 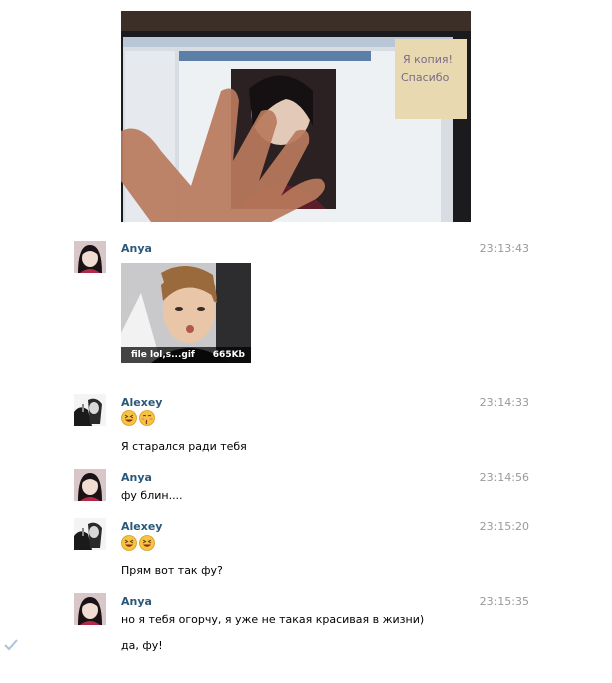 I want to click on gif-file-size: 665Kb, so click(x=228, y=355).